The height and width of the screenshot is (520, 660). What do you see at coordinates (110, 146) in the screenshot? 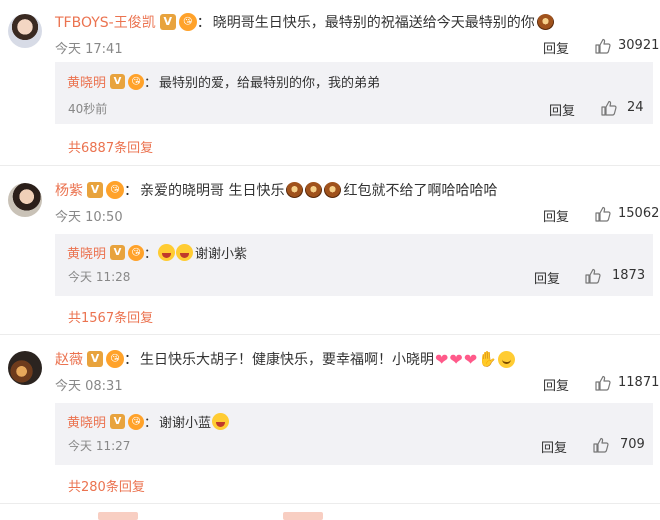
I see `more-replies-link: 共6887条回复` at bounding box center [110, 146].